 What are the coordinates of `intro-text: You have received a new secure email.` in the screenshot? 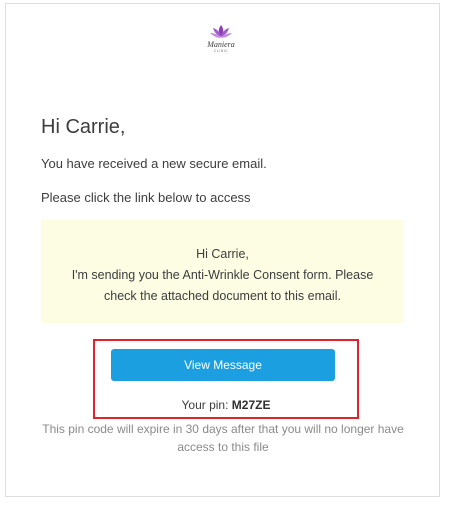 It's located at (154, 163).